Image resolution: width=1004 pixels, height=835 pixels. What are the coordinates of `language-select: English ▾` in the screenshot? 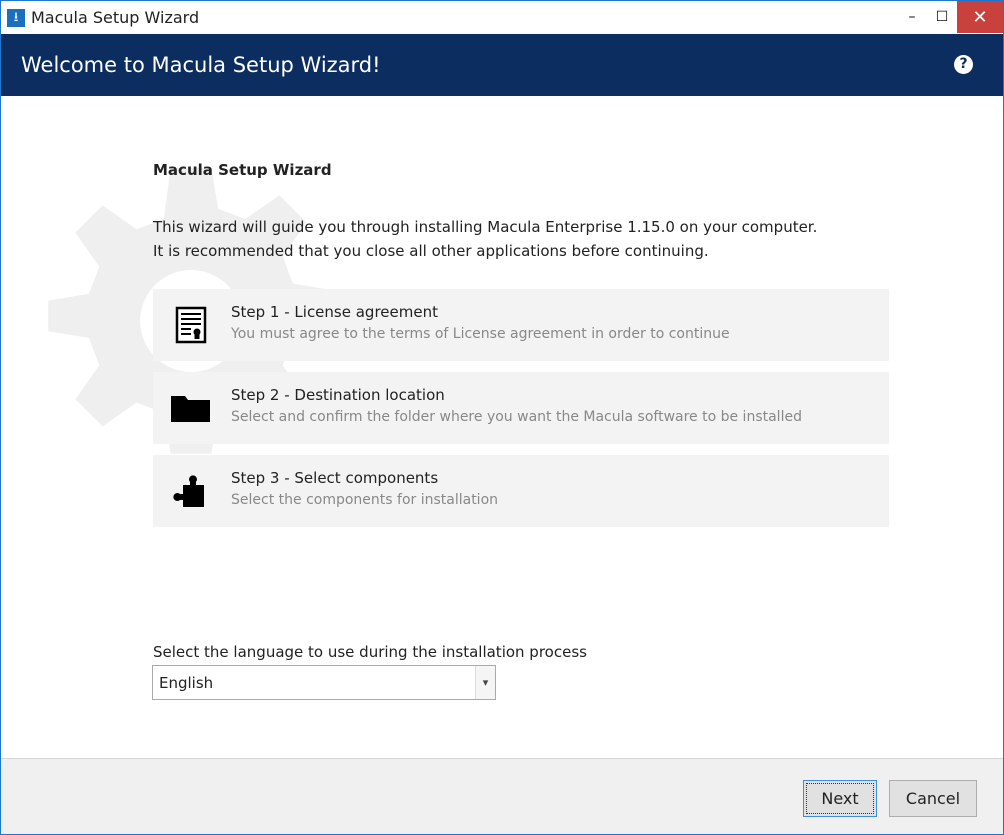 It's located at (324, 682).